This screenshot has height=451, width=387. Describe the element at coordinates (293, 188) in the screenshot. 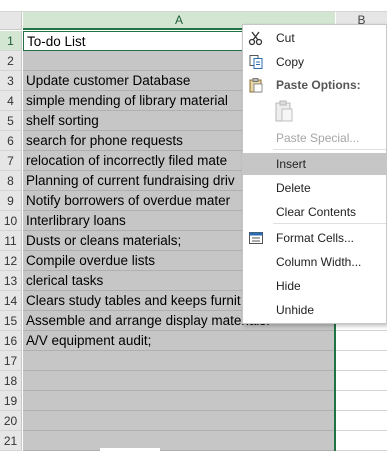

I see `menu-item-label: Delete` at that location.